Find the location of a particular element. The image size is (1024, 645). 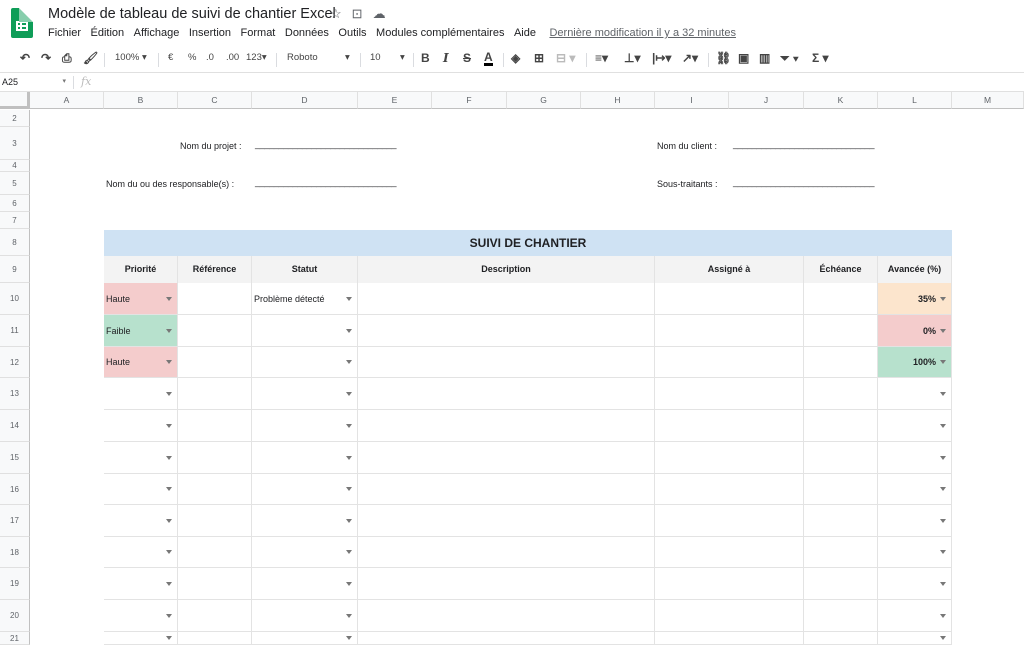

row-header: 10 is located at coordinates (15, 299).